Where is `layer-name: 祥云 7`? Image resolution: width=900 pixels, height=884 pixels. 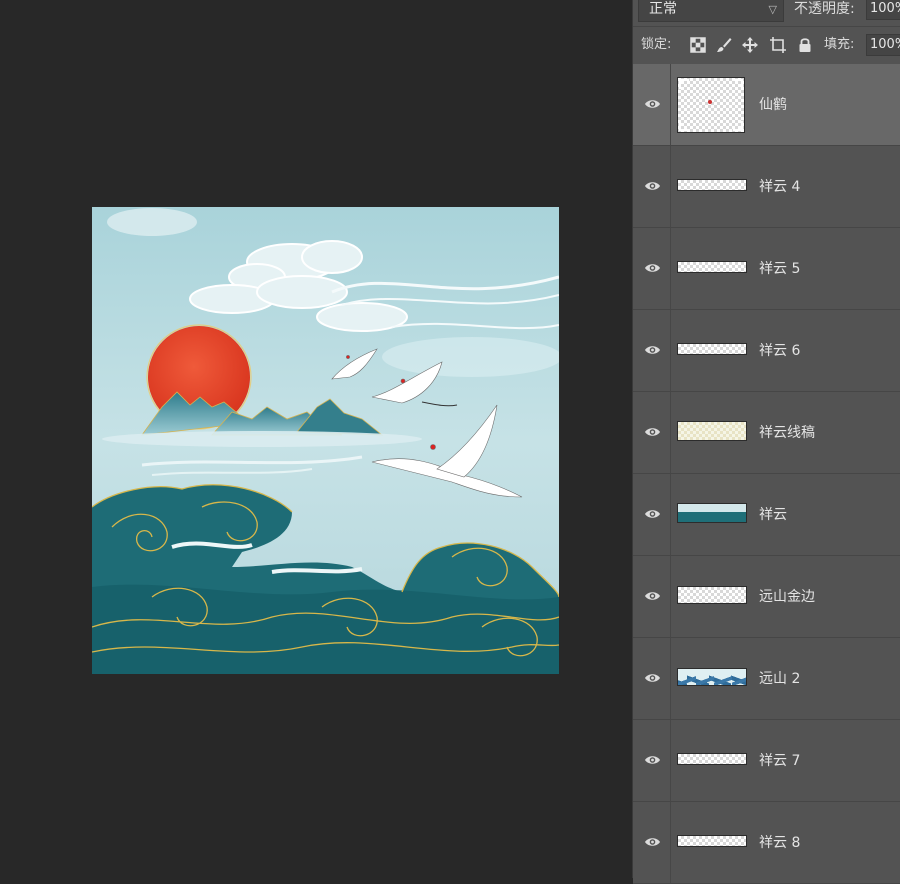
layer-name: 祥云 7 is located at coordinates (779, 761).